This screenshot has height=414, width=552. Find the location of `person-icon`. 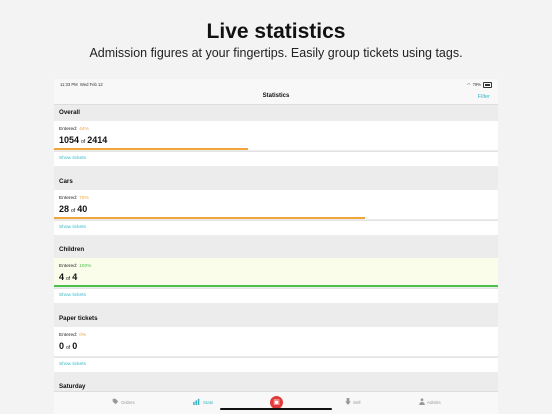

person-icon is located at coordinates (422, 402).